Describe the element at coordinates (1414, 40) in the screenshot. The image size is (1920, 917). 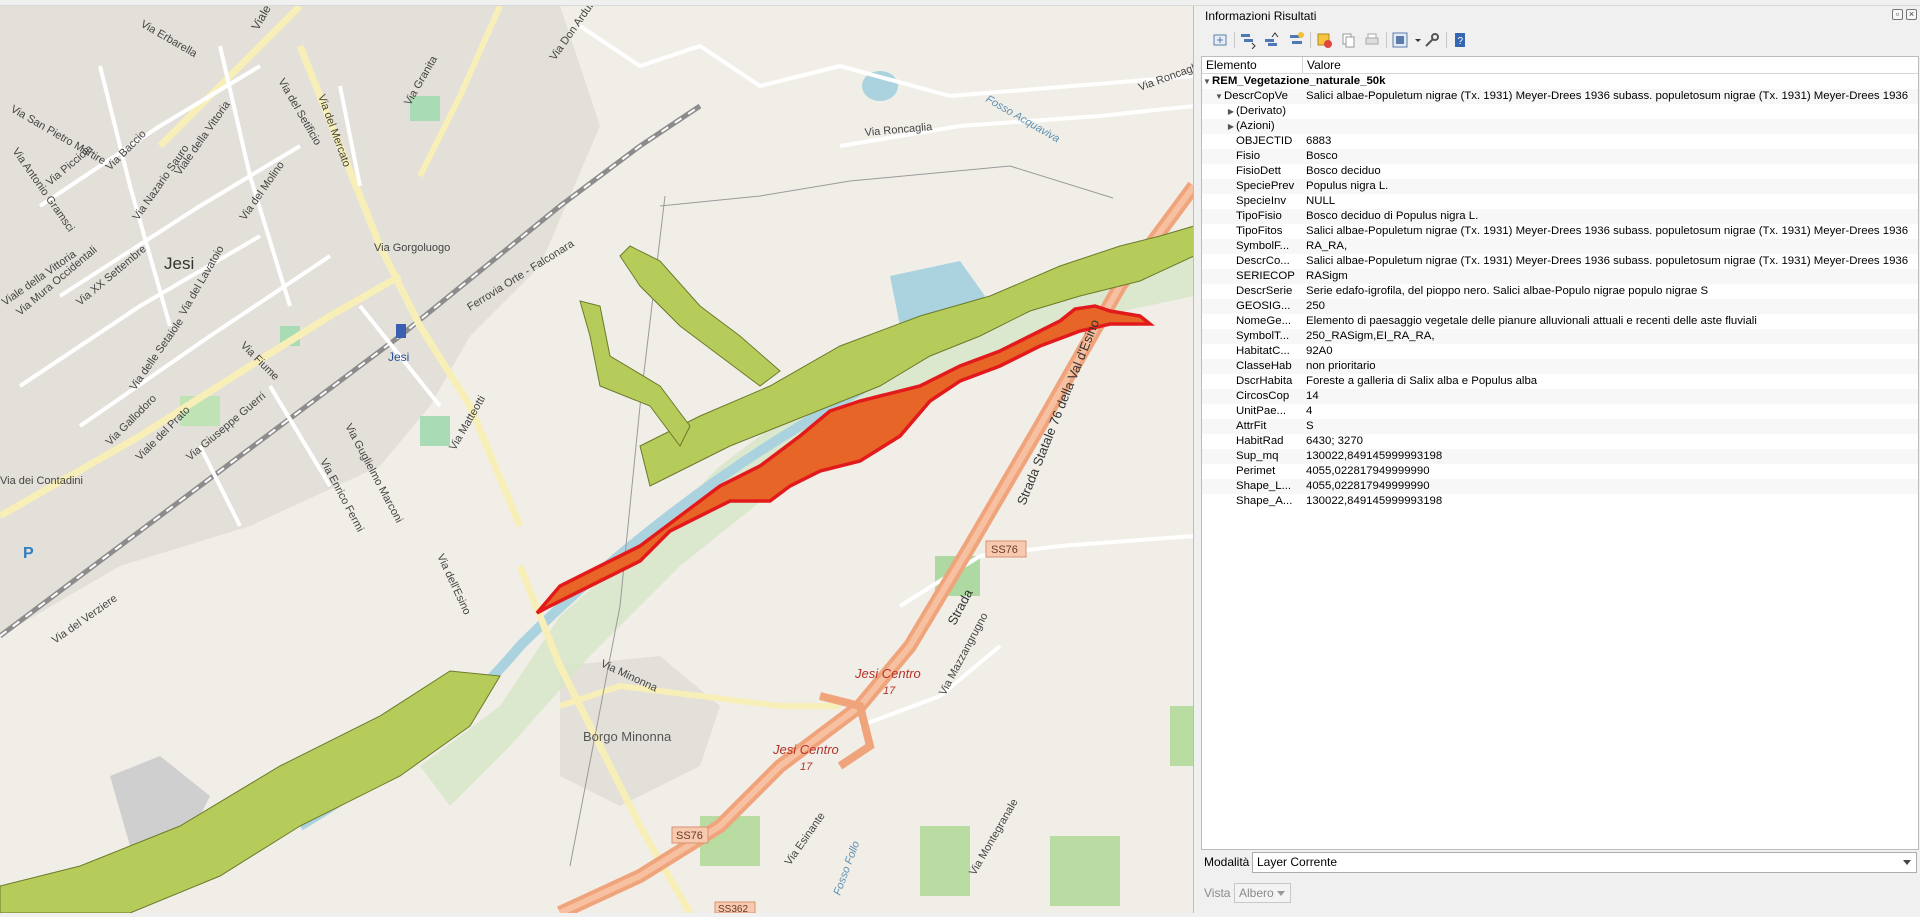
I see `identify-mode-dropdown` at that location.